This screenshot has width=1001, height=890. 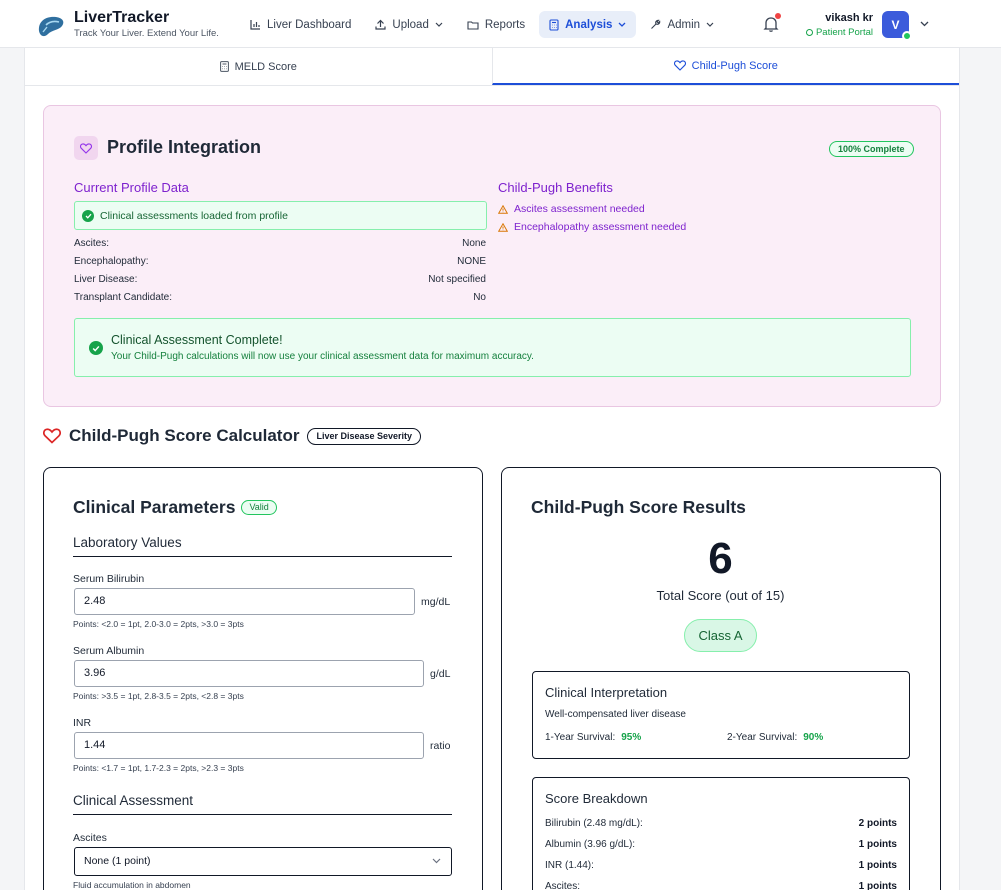 What do you see at coordinates (154, 507) in the screenshot?
I see `params-title-text: Clinical Parameters` at bounding box center [154, 507].